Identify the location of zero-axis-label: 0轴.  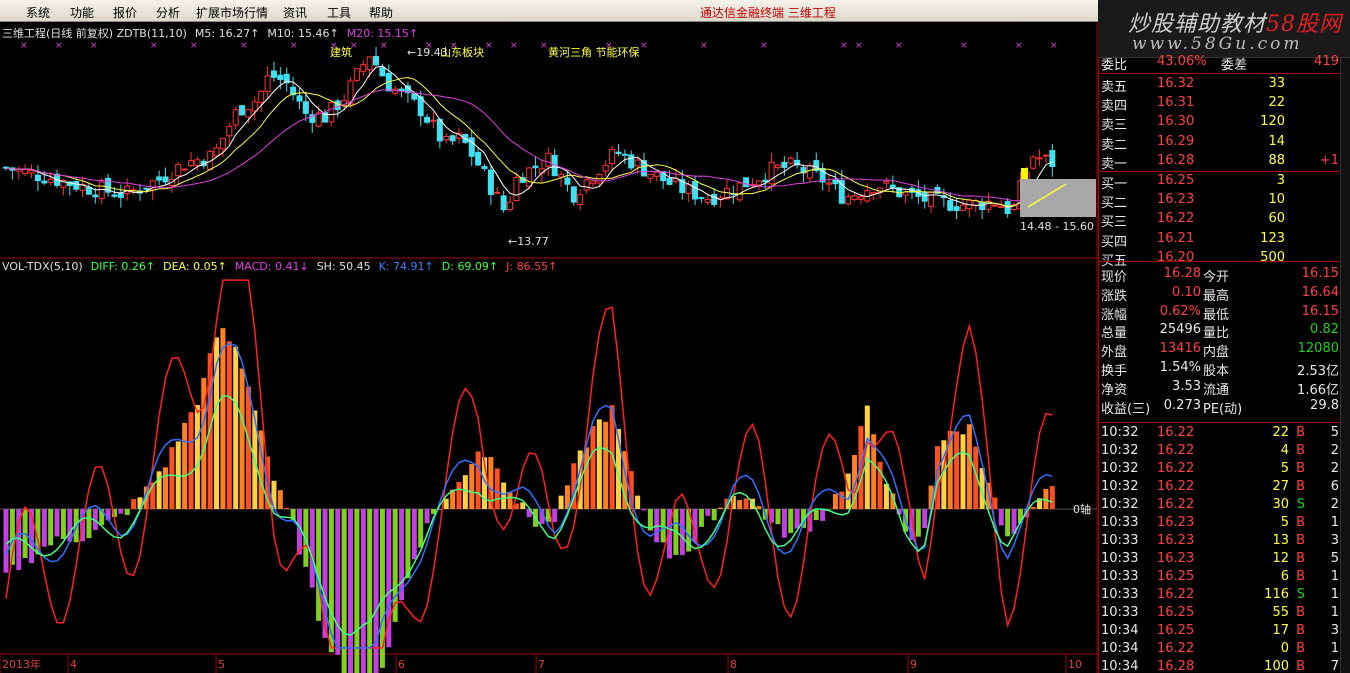
(1082, 509).